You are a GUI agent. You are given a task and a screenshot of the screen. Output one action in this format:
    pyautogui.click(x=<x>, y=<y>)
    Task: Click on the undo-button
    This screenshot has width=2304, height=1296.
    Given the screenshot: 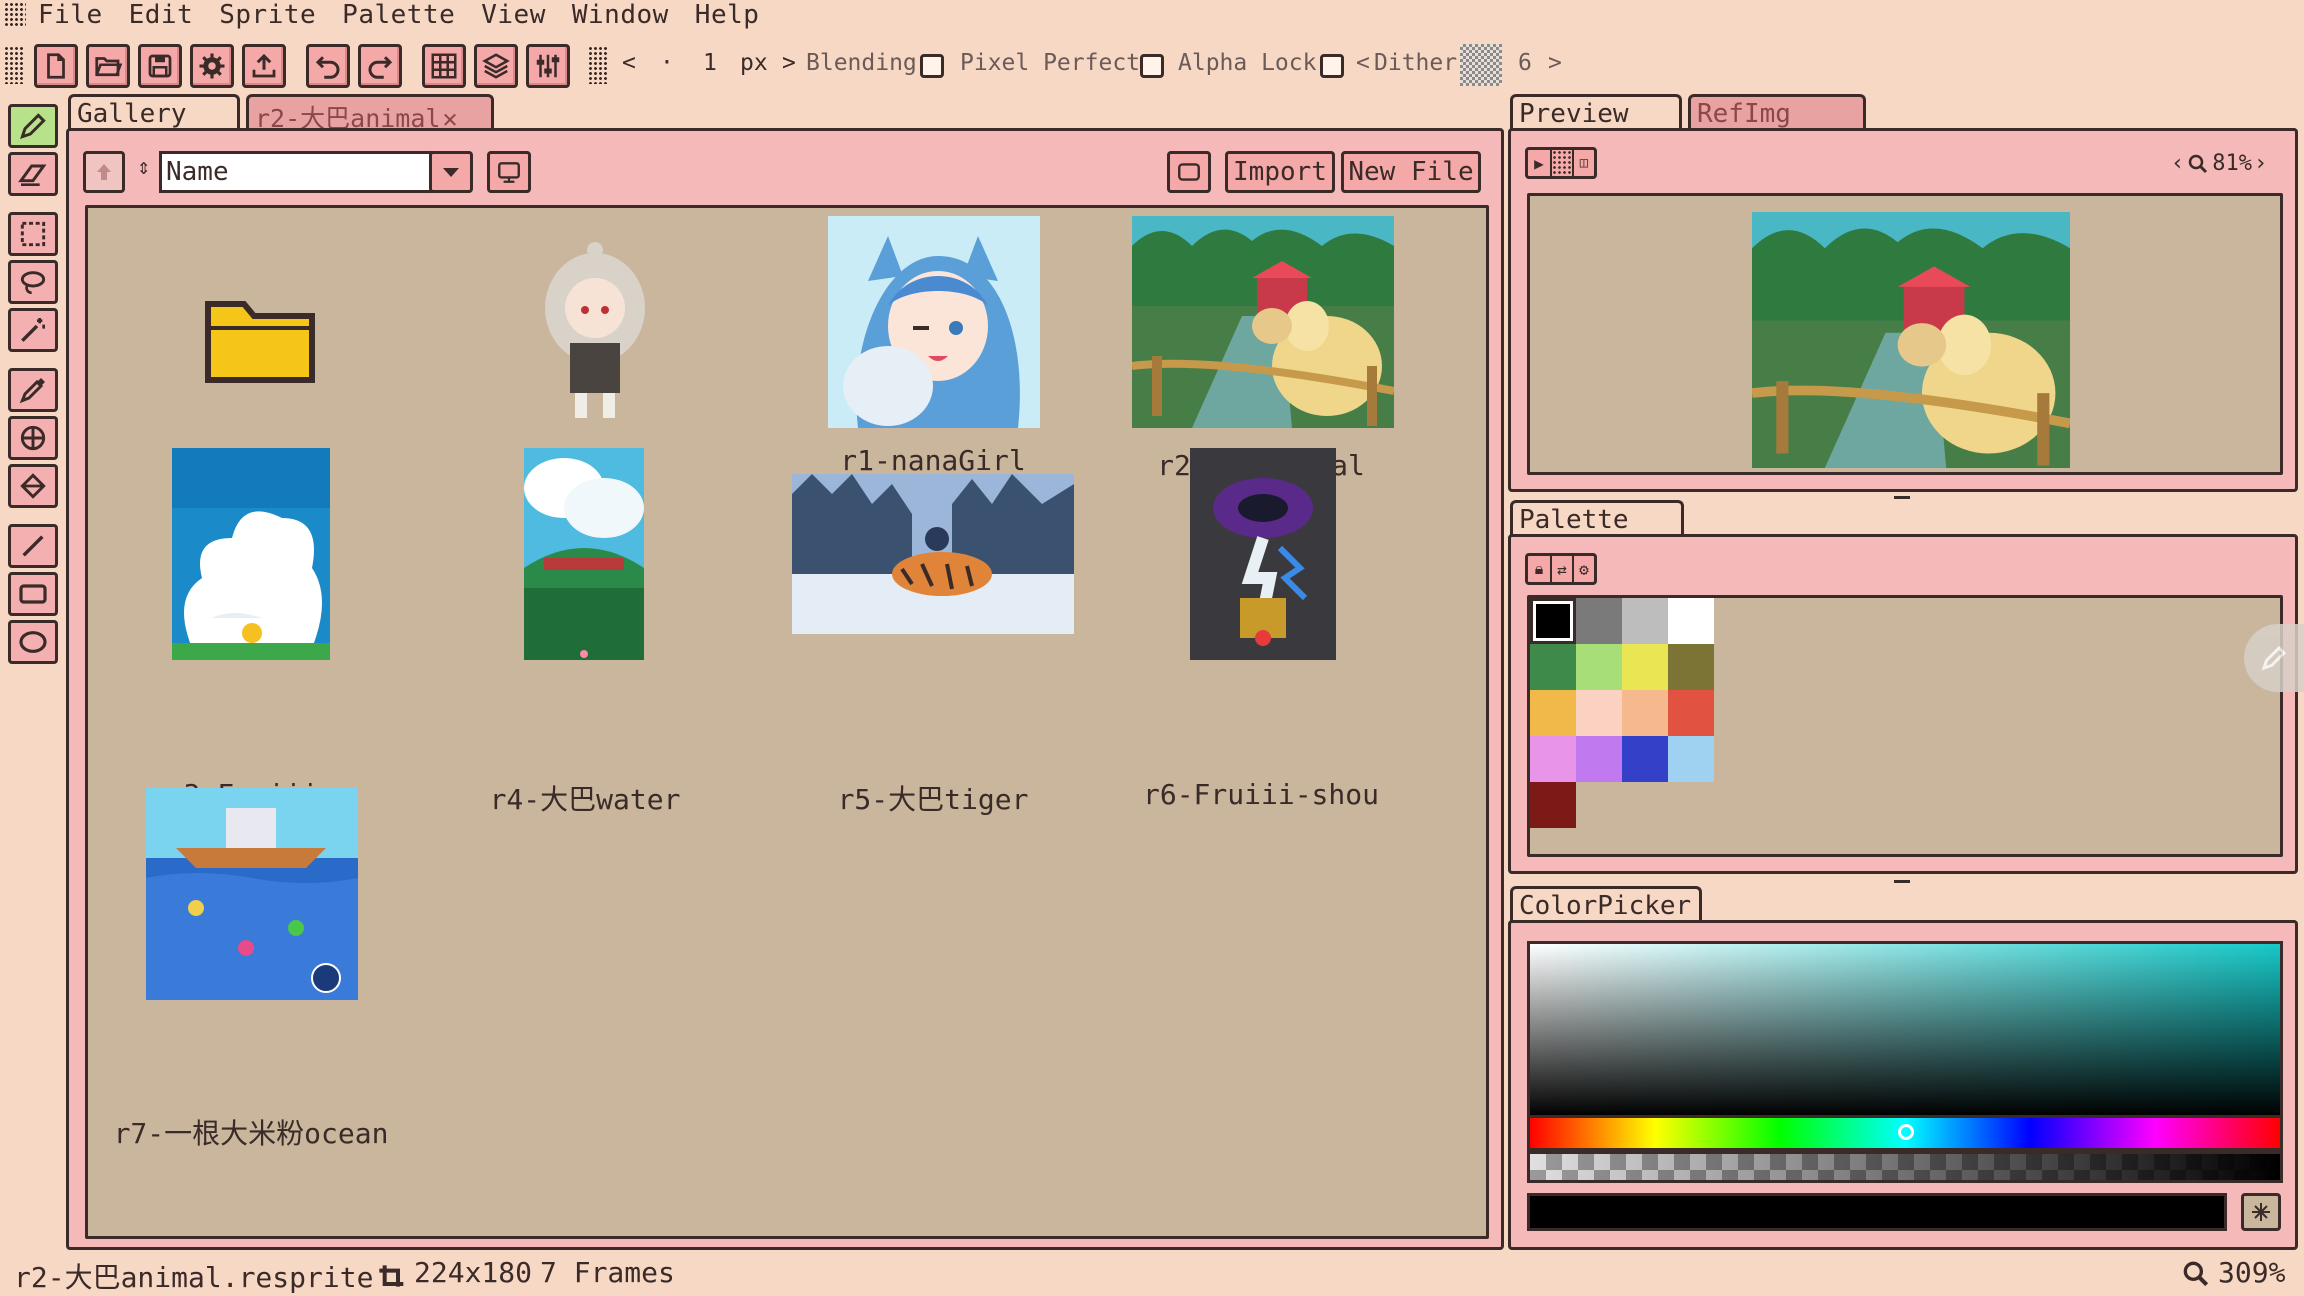 What is the action you would take?
    pyautogui.click(x=328, y=66)
    